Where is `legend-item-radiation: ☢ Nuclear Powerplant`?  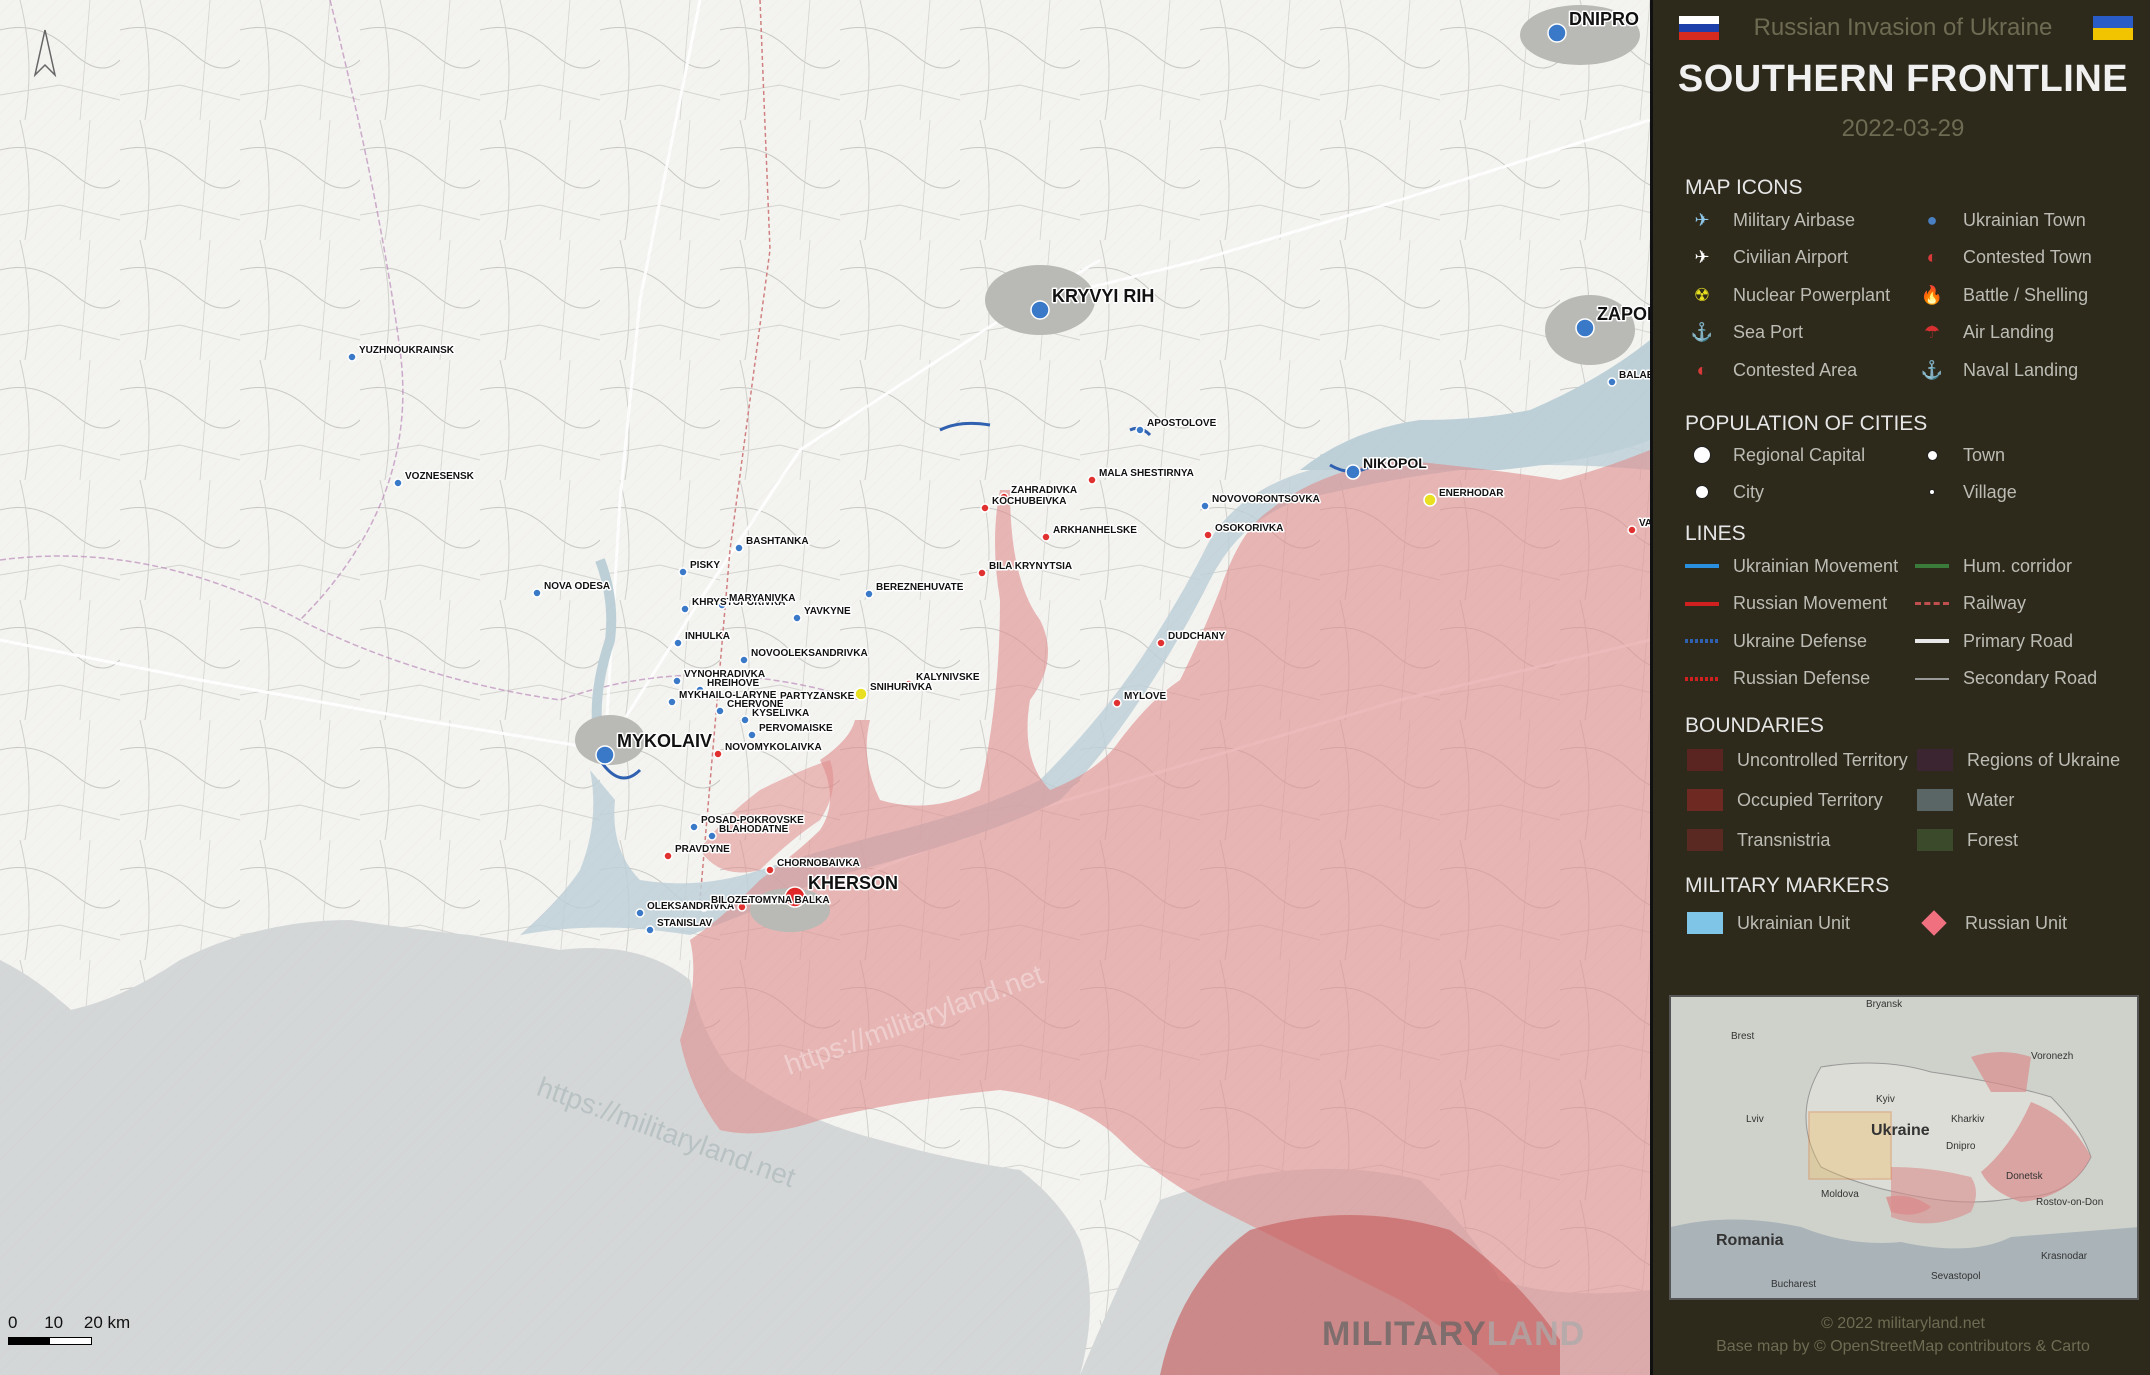 legend-item-radiation: ☢ Nuclear Powerplant is located at coordinates (1787, 295).